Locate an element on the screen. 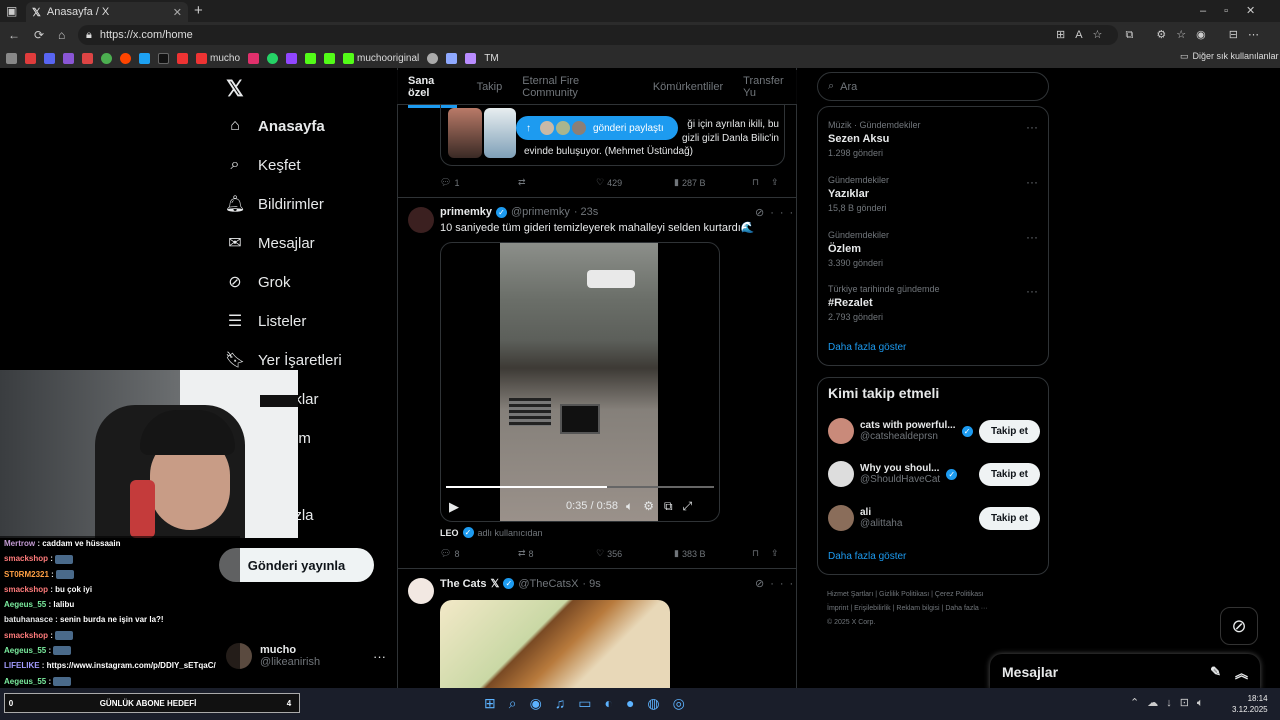 This screenshot has width=1280, height=720. system-tray-icons: ⌃☁↓⊡🔈︎ is located at coordinates (1171, 703).